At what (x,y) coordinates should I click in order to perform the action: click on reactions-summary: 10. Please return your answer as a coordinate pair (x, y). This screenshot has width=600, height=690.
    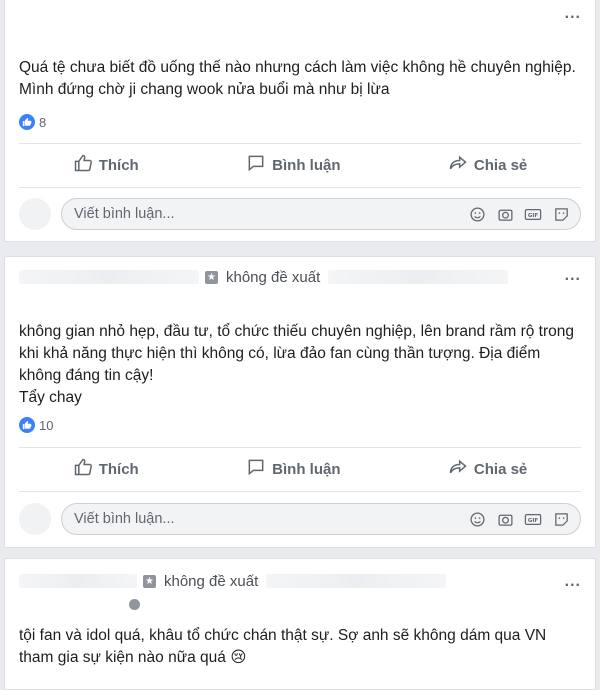
    Looking at the image, I should click on (36, 425).